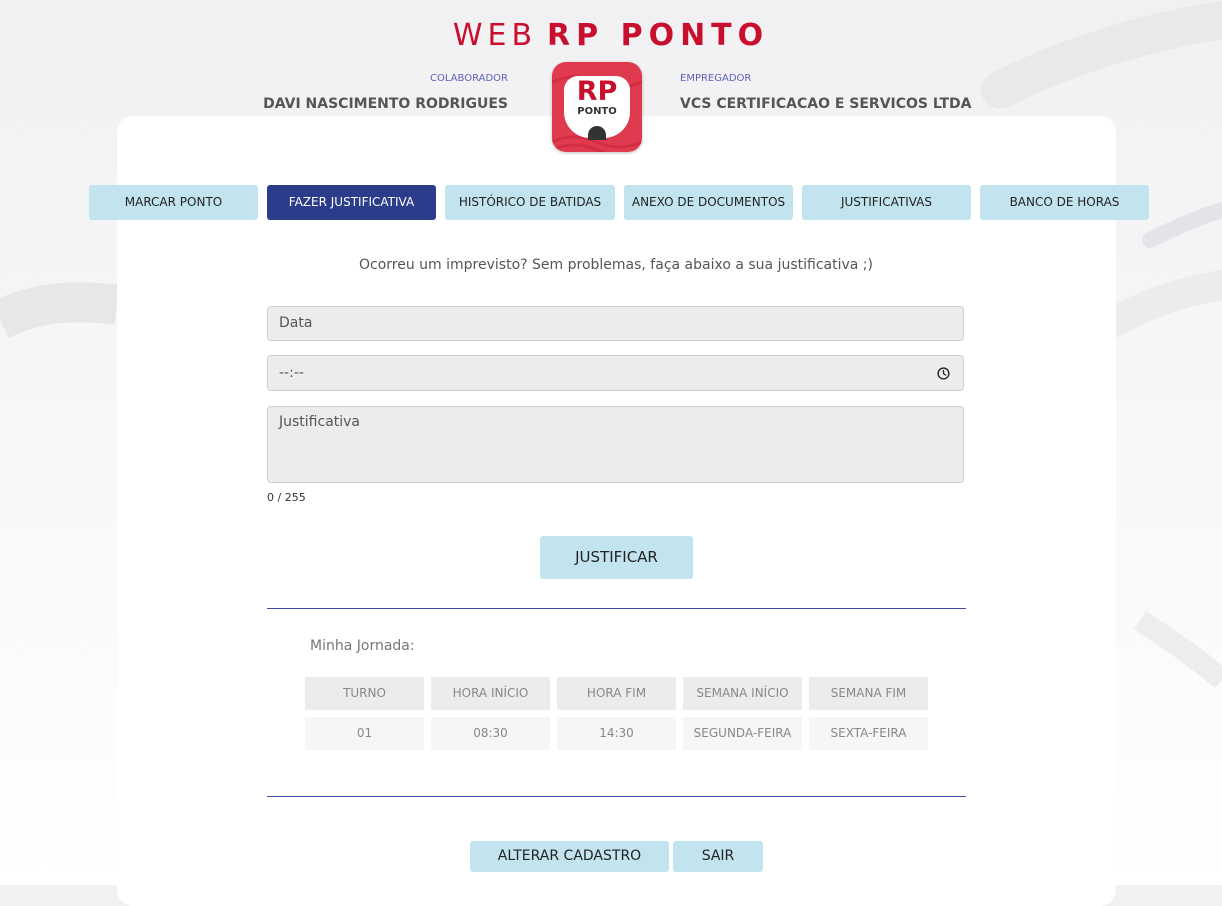 The width and height of the screenshot is (1222, 906). What do you see at coordinates (615, 444) in the screenshot?
I see `justification-textarea: Justificativa` at bounding box center [615, 444].